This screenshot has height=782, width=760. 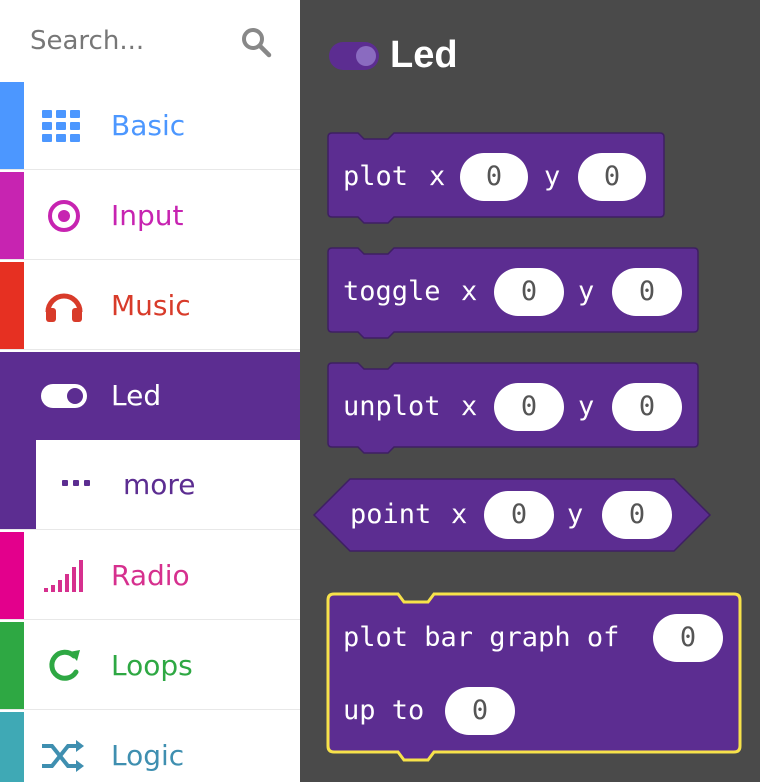 I want to click on signal-bars-icon, so click(x=63, y=576).